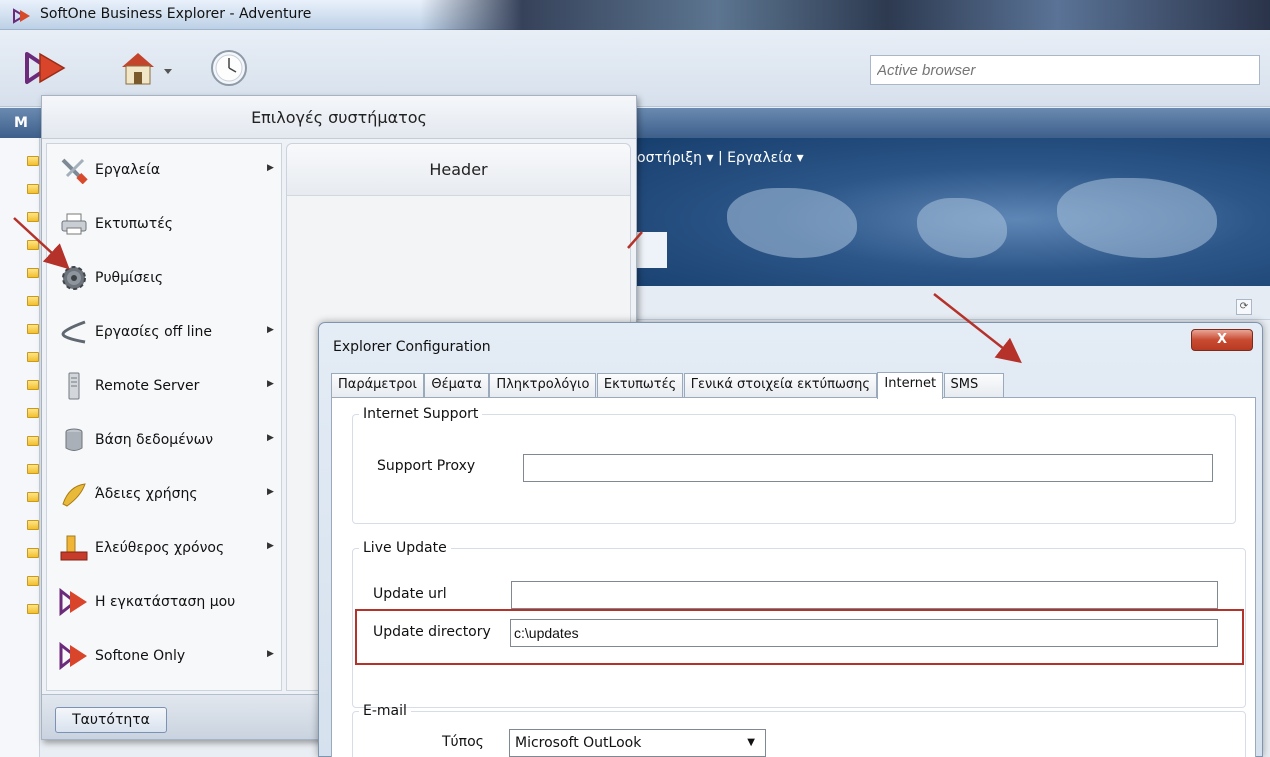 Image resolution: width=1270 pixels, height=757 pixels. Describe the element at coordinates (154, 332) in the screenshot. I see `menu-item-label: Εργασίες off line` at that location.